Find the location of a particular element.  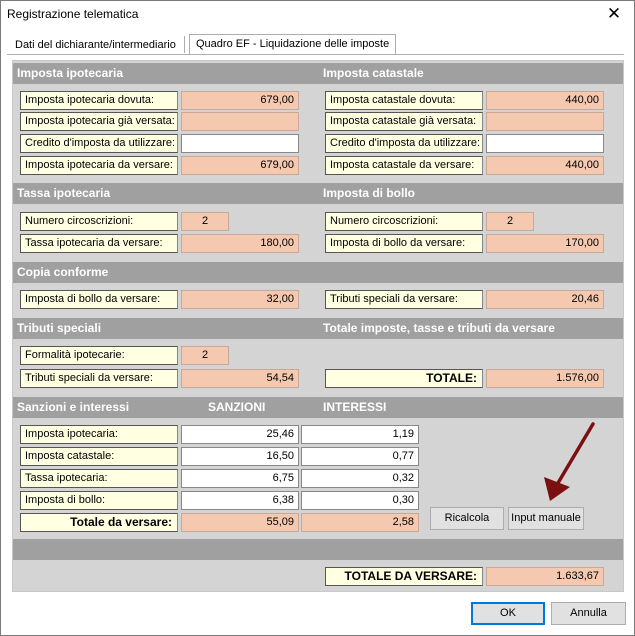

value-totale-sanzioni: 55,09 is located at coordinates (240, 522).